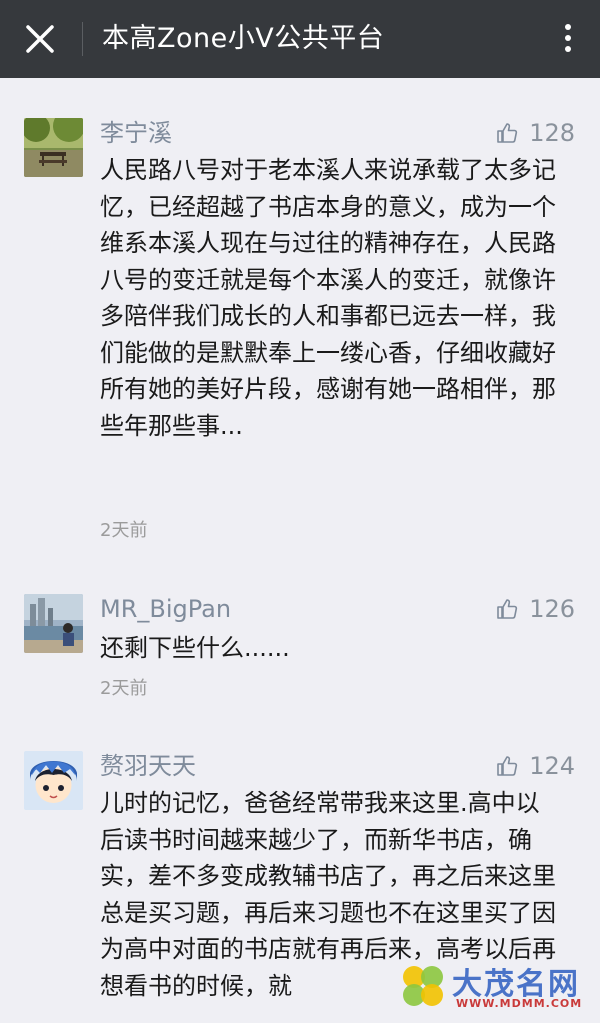 The width and height of the screenshot is (600, 1023). I want to click on clover-logo-icon, so click(423, 986).